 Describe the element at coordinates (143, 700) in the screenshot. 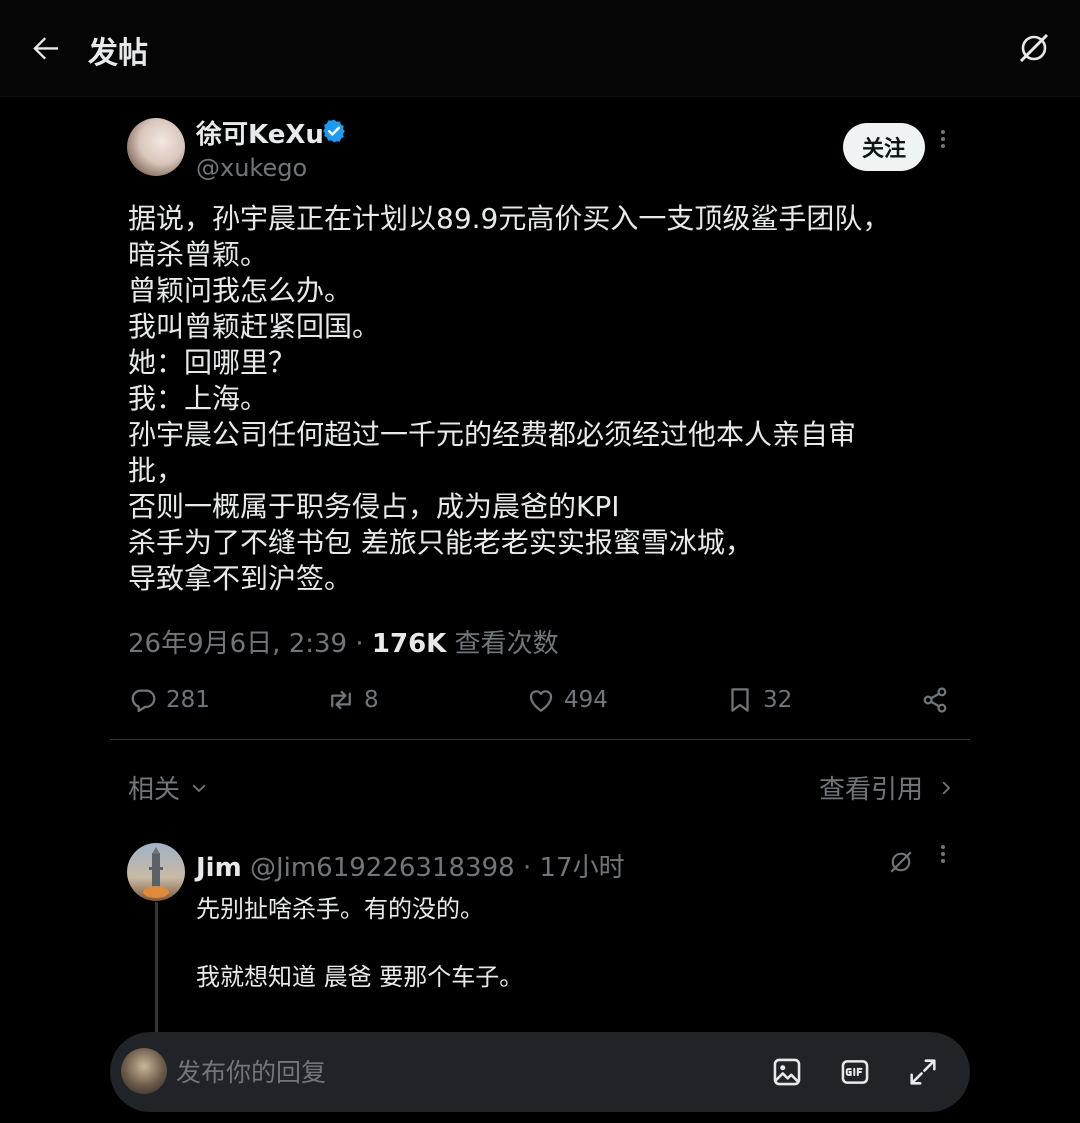

I see `reply-icon` at that location.